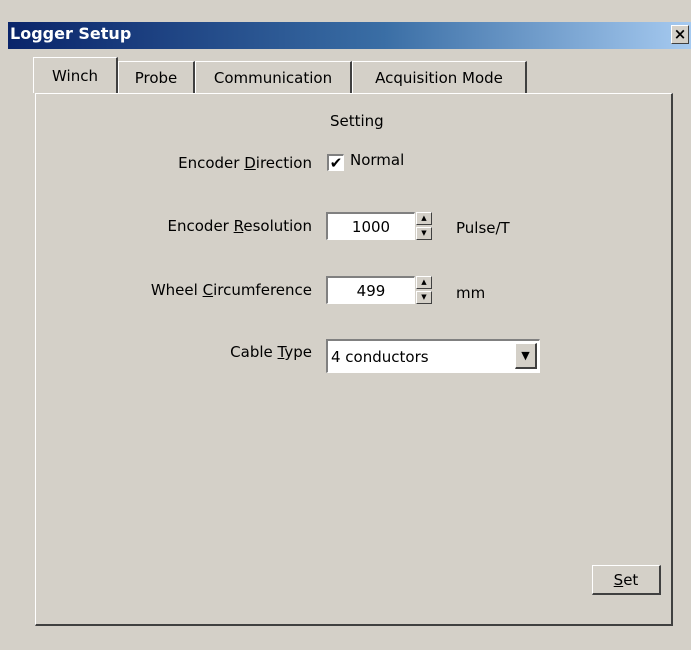  I want to click on checkmark-icon: ✔, so click(336, 162).